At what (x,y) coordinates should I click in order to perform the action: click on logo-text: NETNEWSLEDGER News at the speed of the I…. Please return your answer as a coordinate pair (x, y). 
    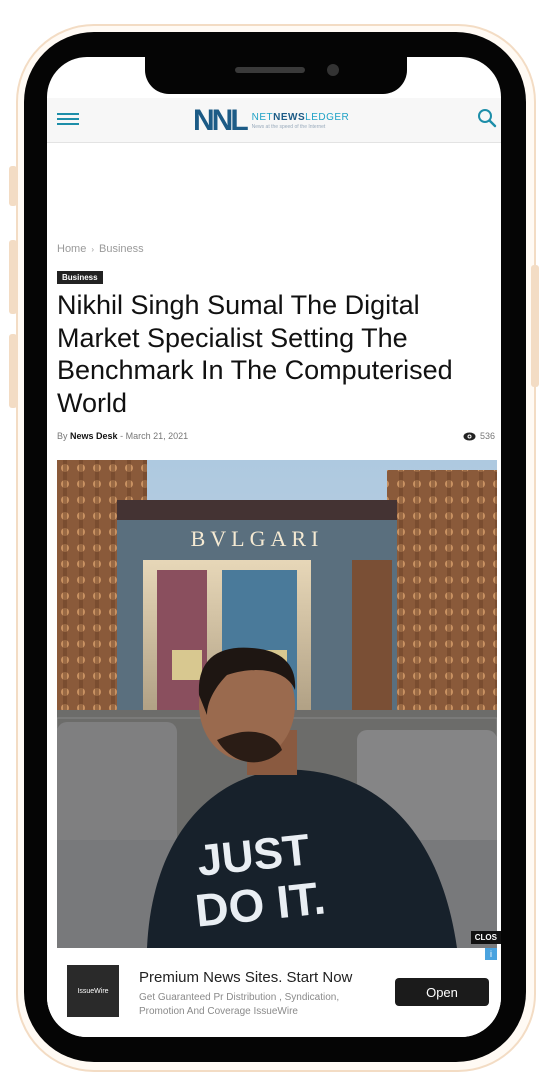
    Looking at the image, I should click on (301, 121).